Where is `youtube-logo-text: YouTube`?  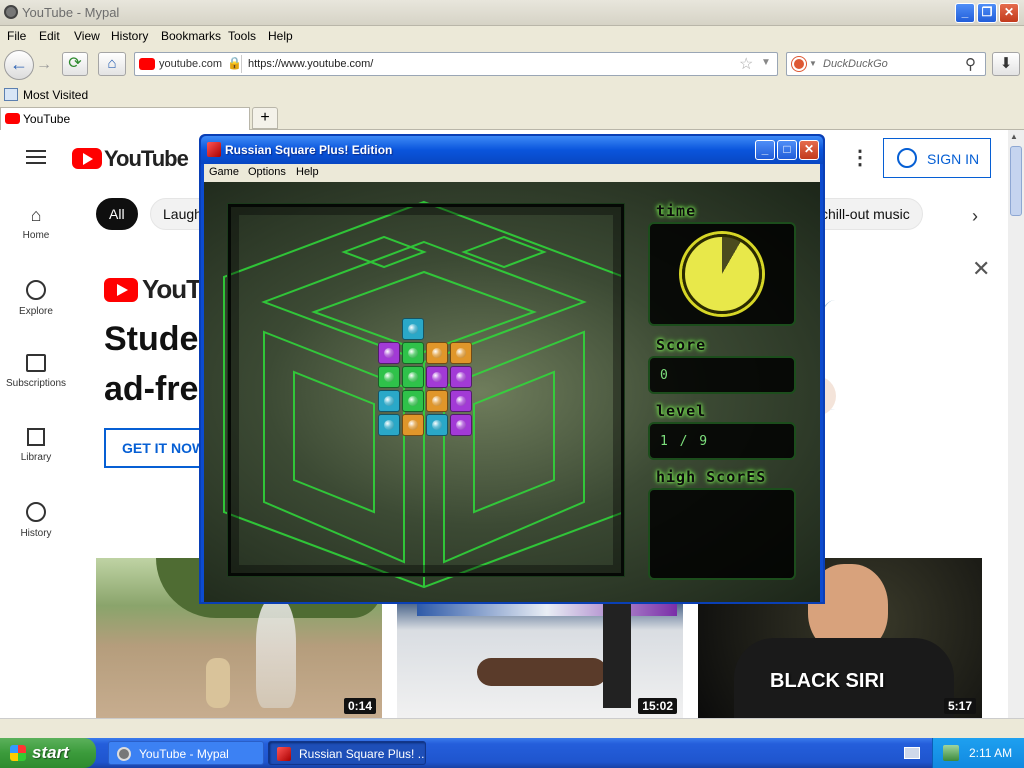
youtube-logo-text: YouTube is located at coordinates (146, 159).